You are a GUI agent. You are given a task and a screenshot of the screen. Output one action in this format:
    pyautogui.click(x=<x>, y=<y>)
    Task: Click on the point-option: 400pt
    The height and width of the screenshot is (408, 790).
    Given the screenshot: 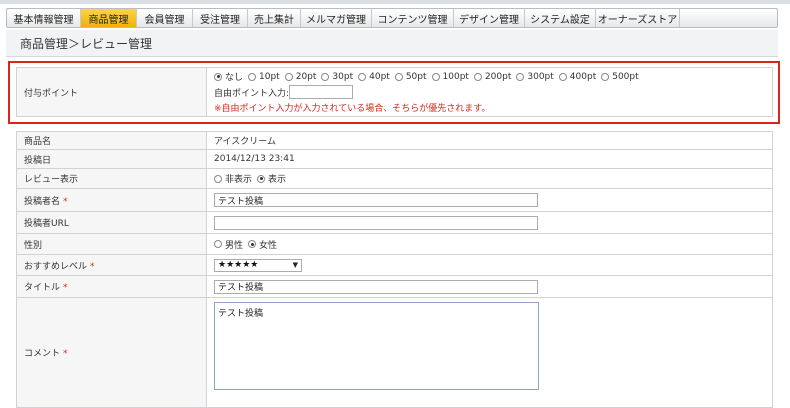 What is the action you would take?
    pyautogui.click(x=577, y=76)
    